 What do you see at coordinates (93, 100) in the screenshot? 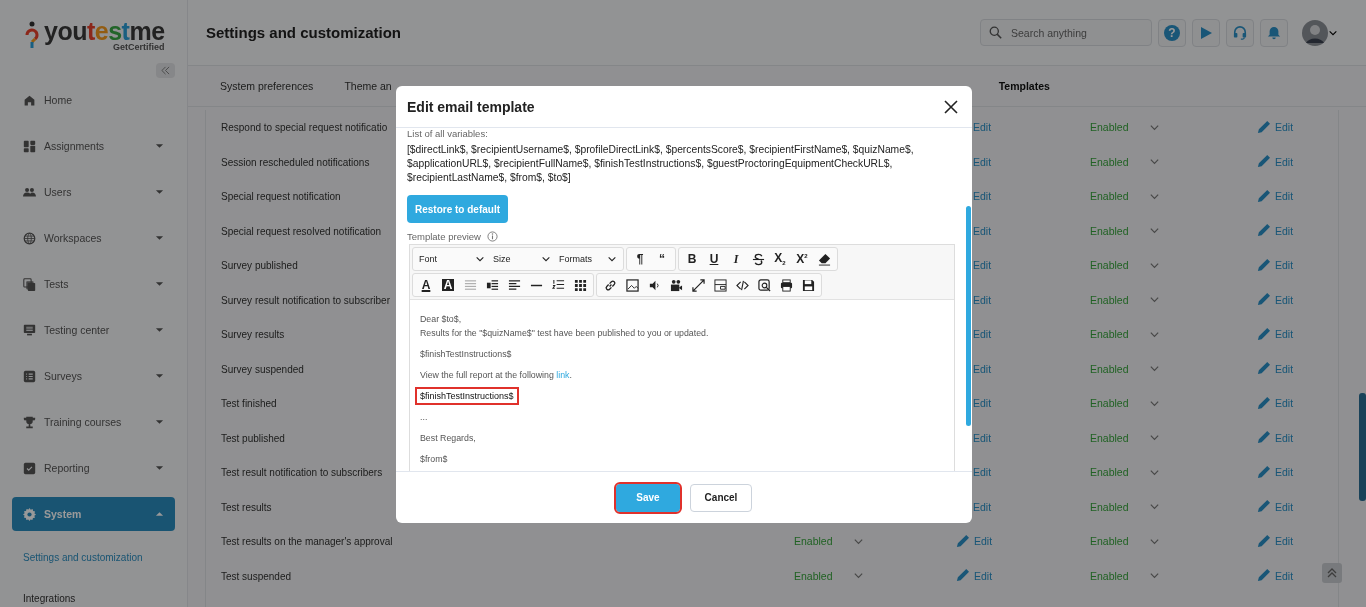
I see `nav-item: Home` at bounding box center [93, 100].